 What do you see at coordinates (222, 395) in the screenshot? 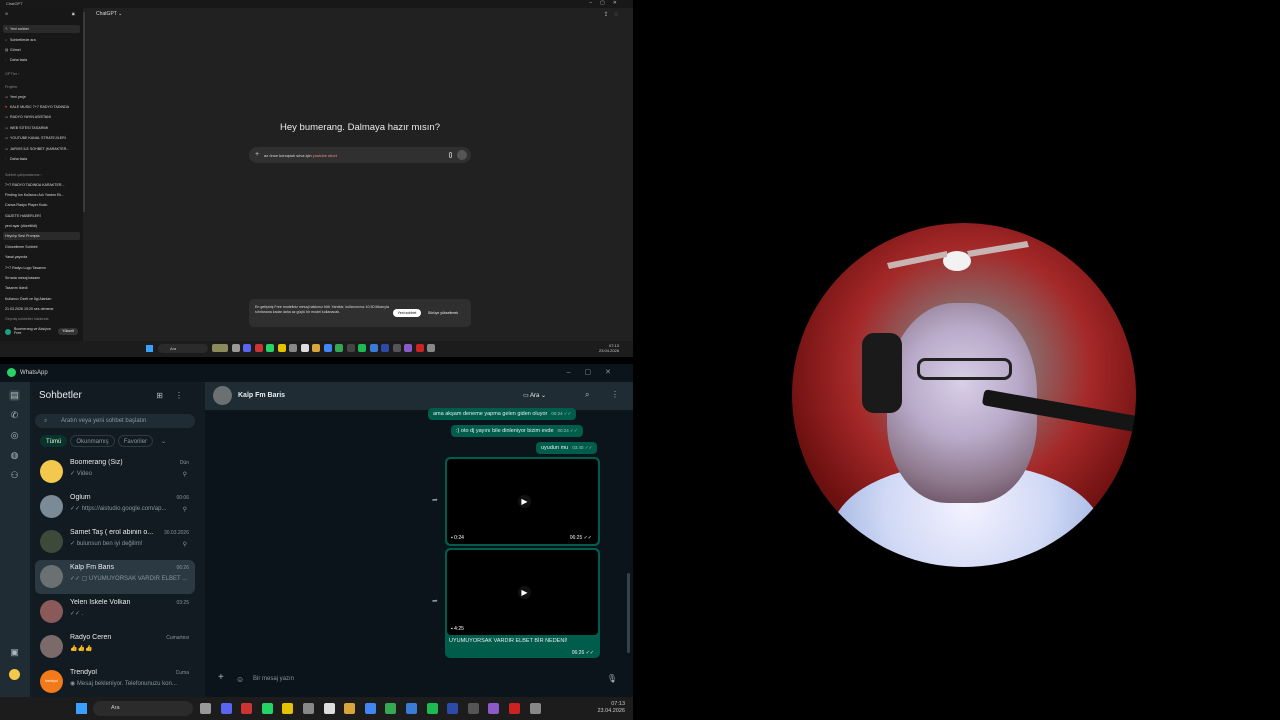
I see `avatar` at bounding box center [222, 395].